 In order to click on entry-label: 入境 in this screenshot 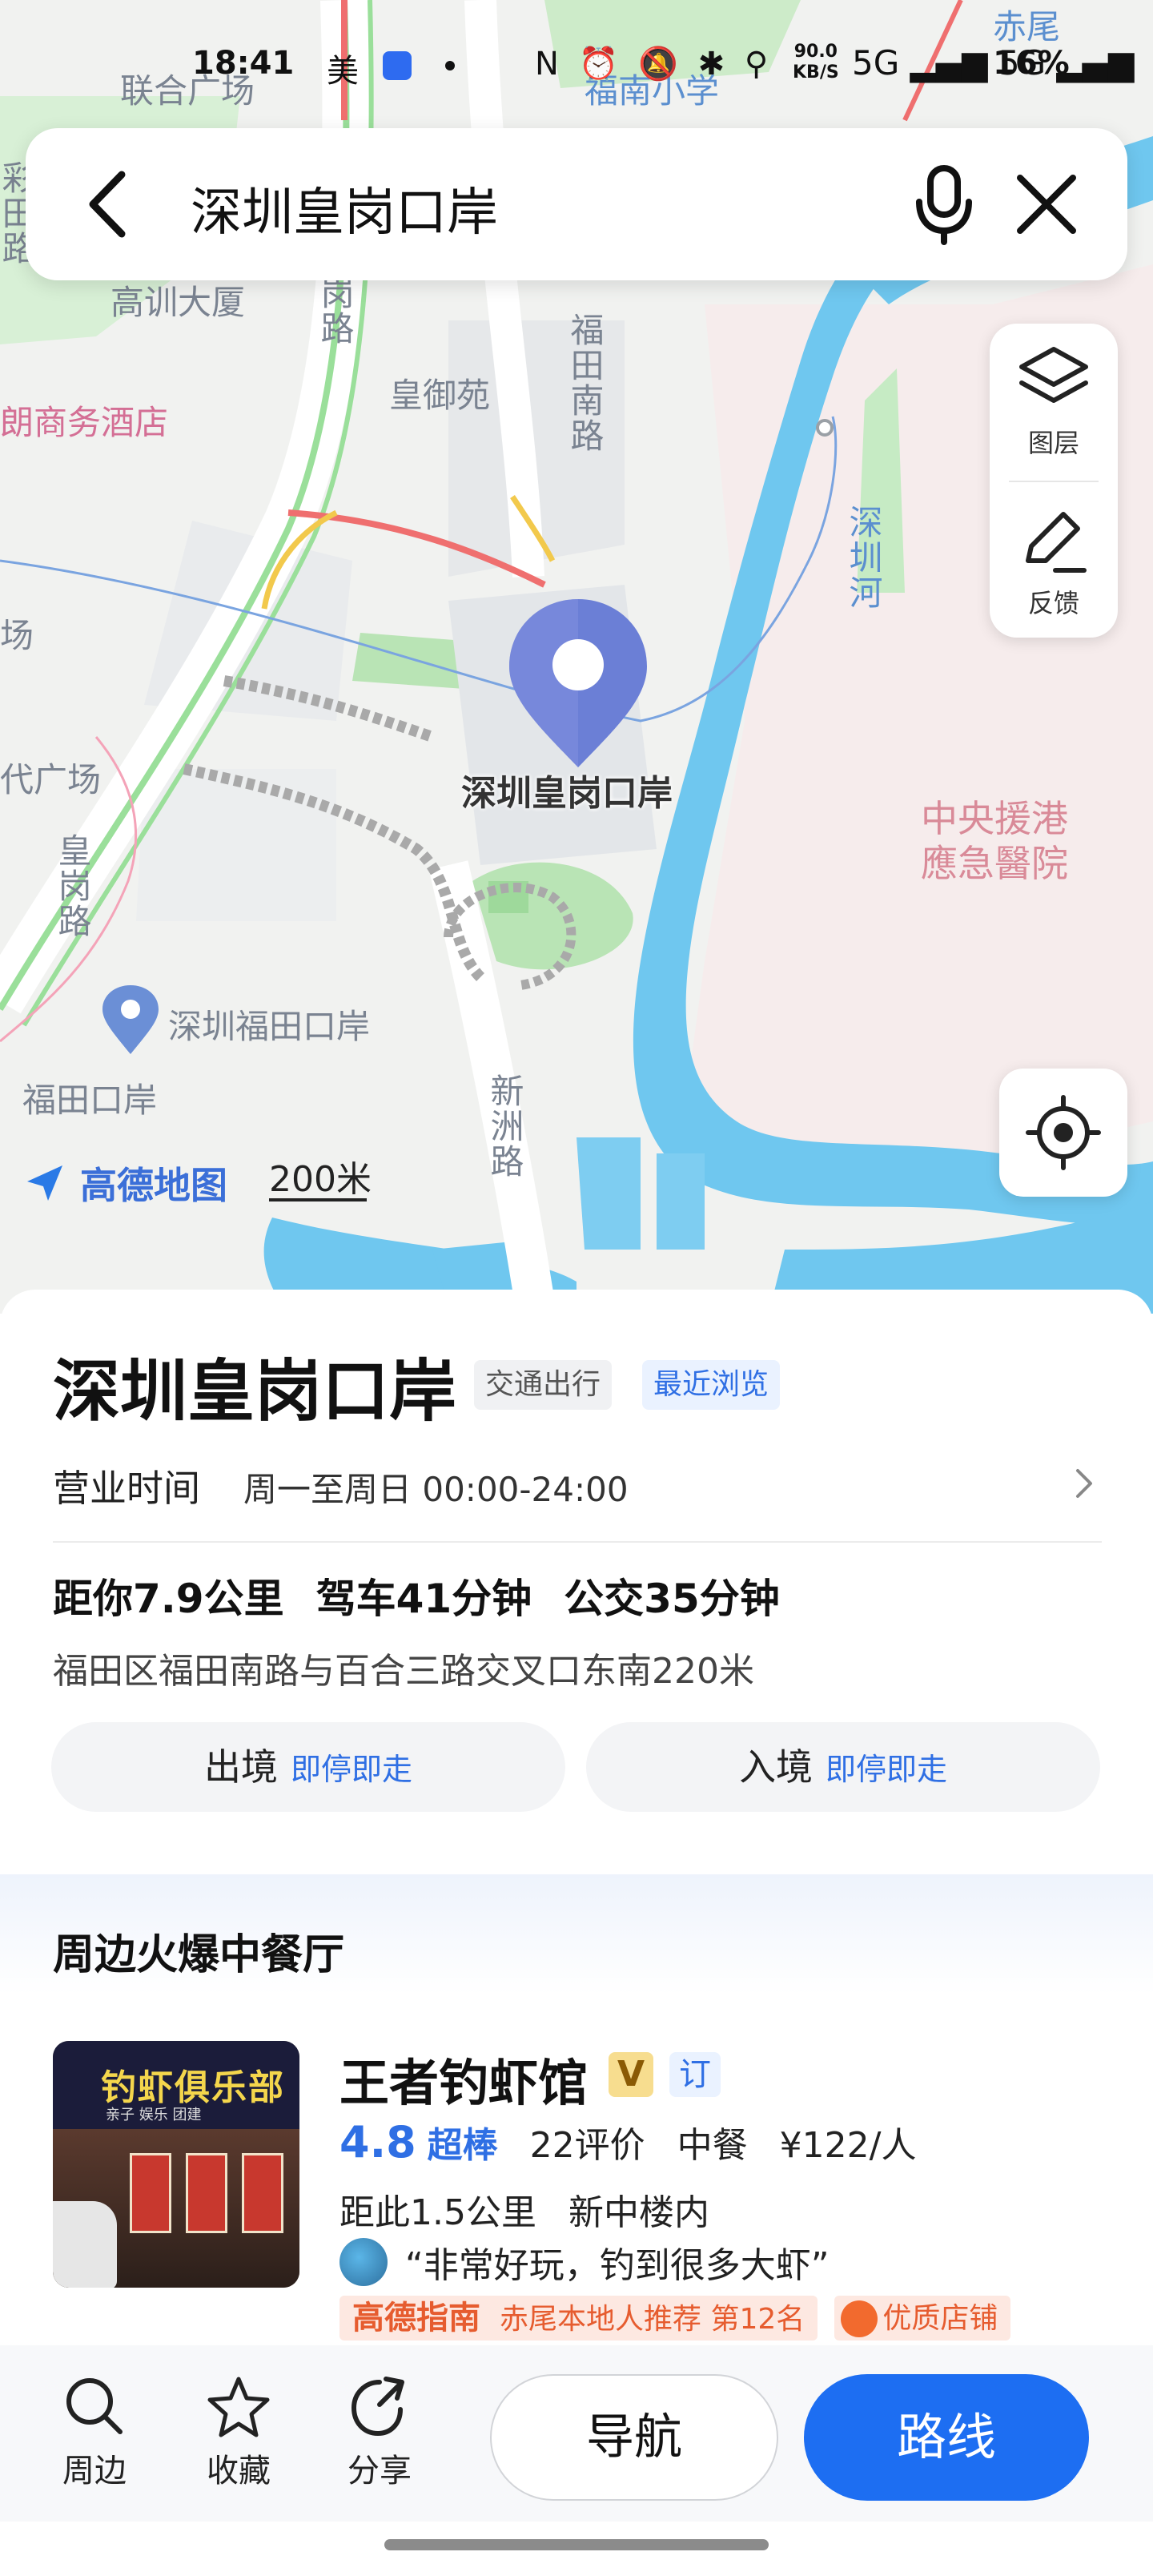, I will do `click(776, 1767)`.